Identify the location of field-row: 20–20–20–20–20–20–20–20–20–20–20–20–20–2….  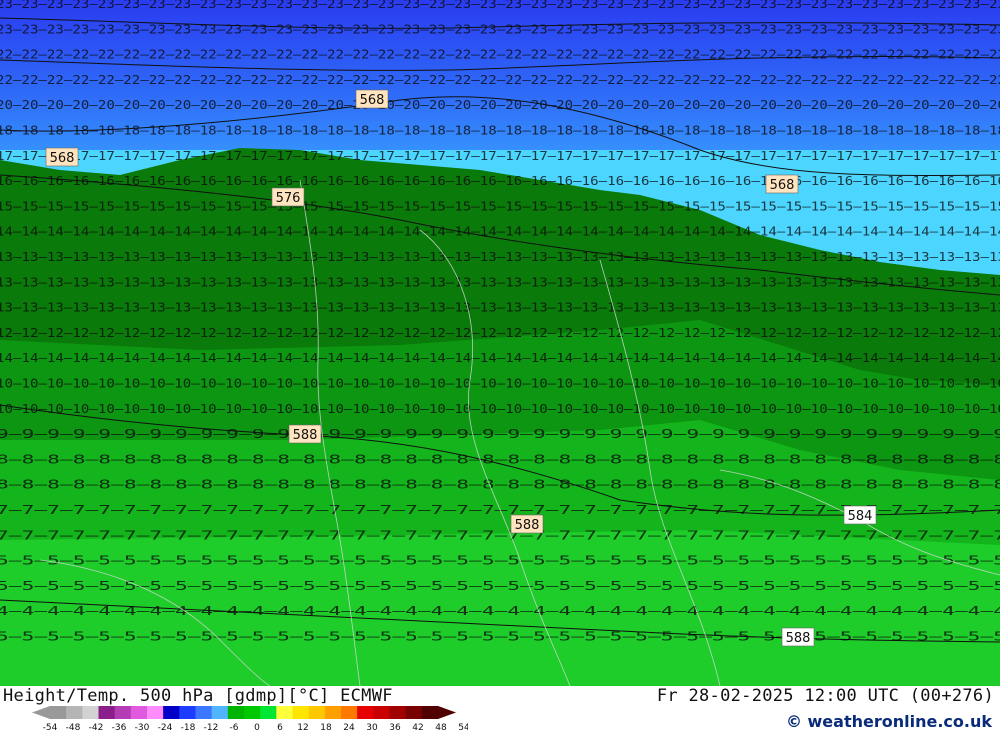
(500, 105).